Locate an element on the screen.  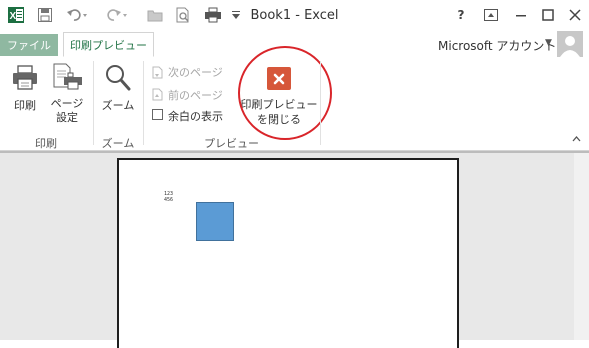
page-setup-button: ページ 設定 is located at coordinates (67, 111).